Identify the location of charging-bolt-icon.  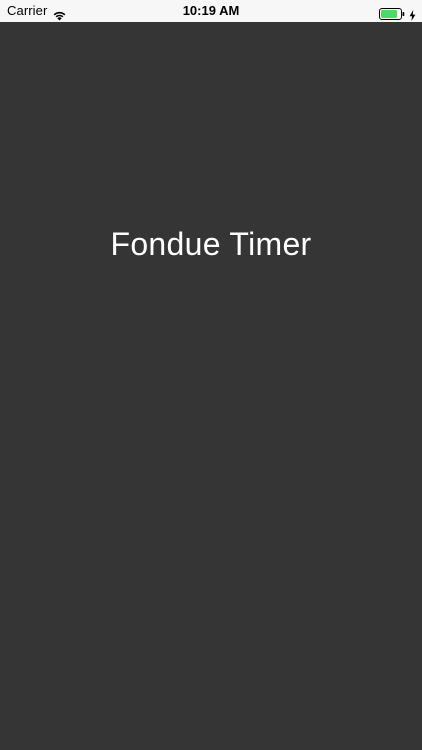
(412, 13).